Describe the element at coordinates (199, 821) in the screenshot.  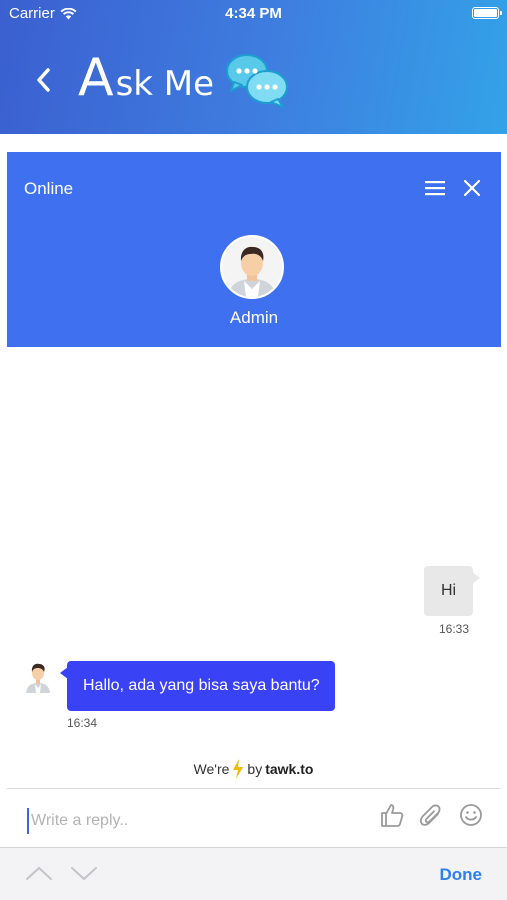
I see `reply-input` at that location.